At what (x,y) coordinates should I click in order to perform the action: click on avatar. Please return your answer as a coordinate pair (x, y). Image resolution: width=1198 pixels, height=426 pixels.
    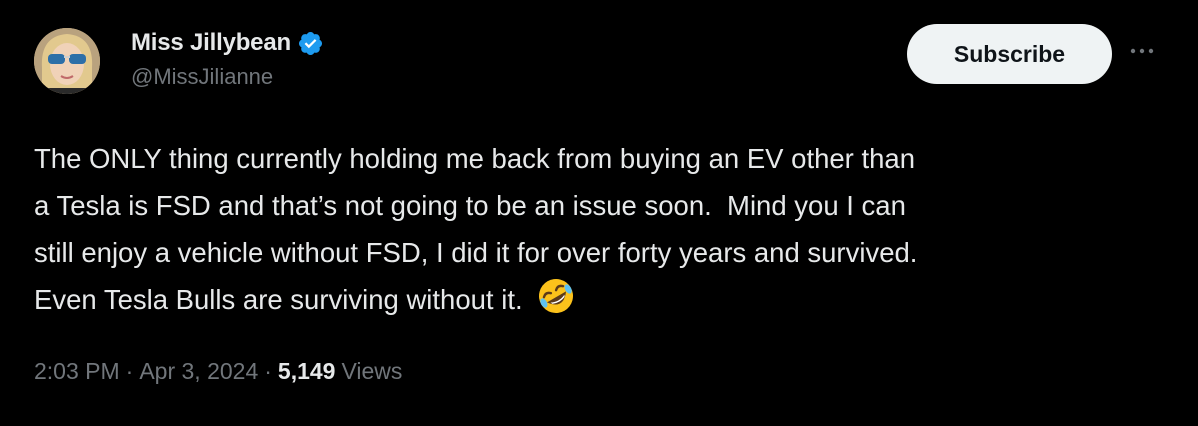
    Looking at the image, I should click on (67, 61).